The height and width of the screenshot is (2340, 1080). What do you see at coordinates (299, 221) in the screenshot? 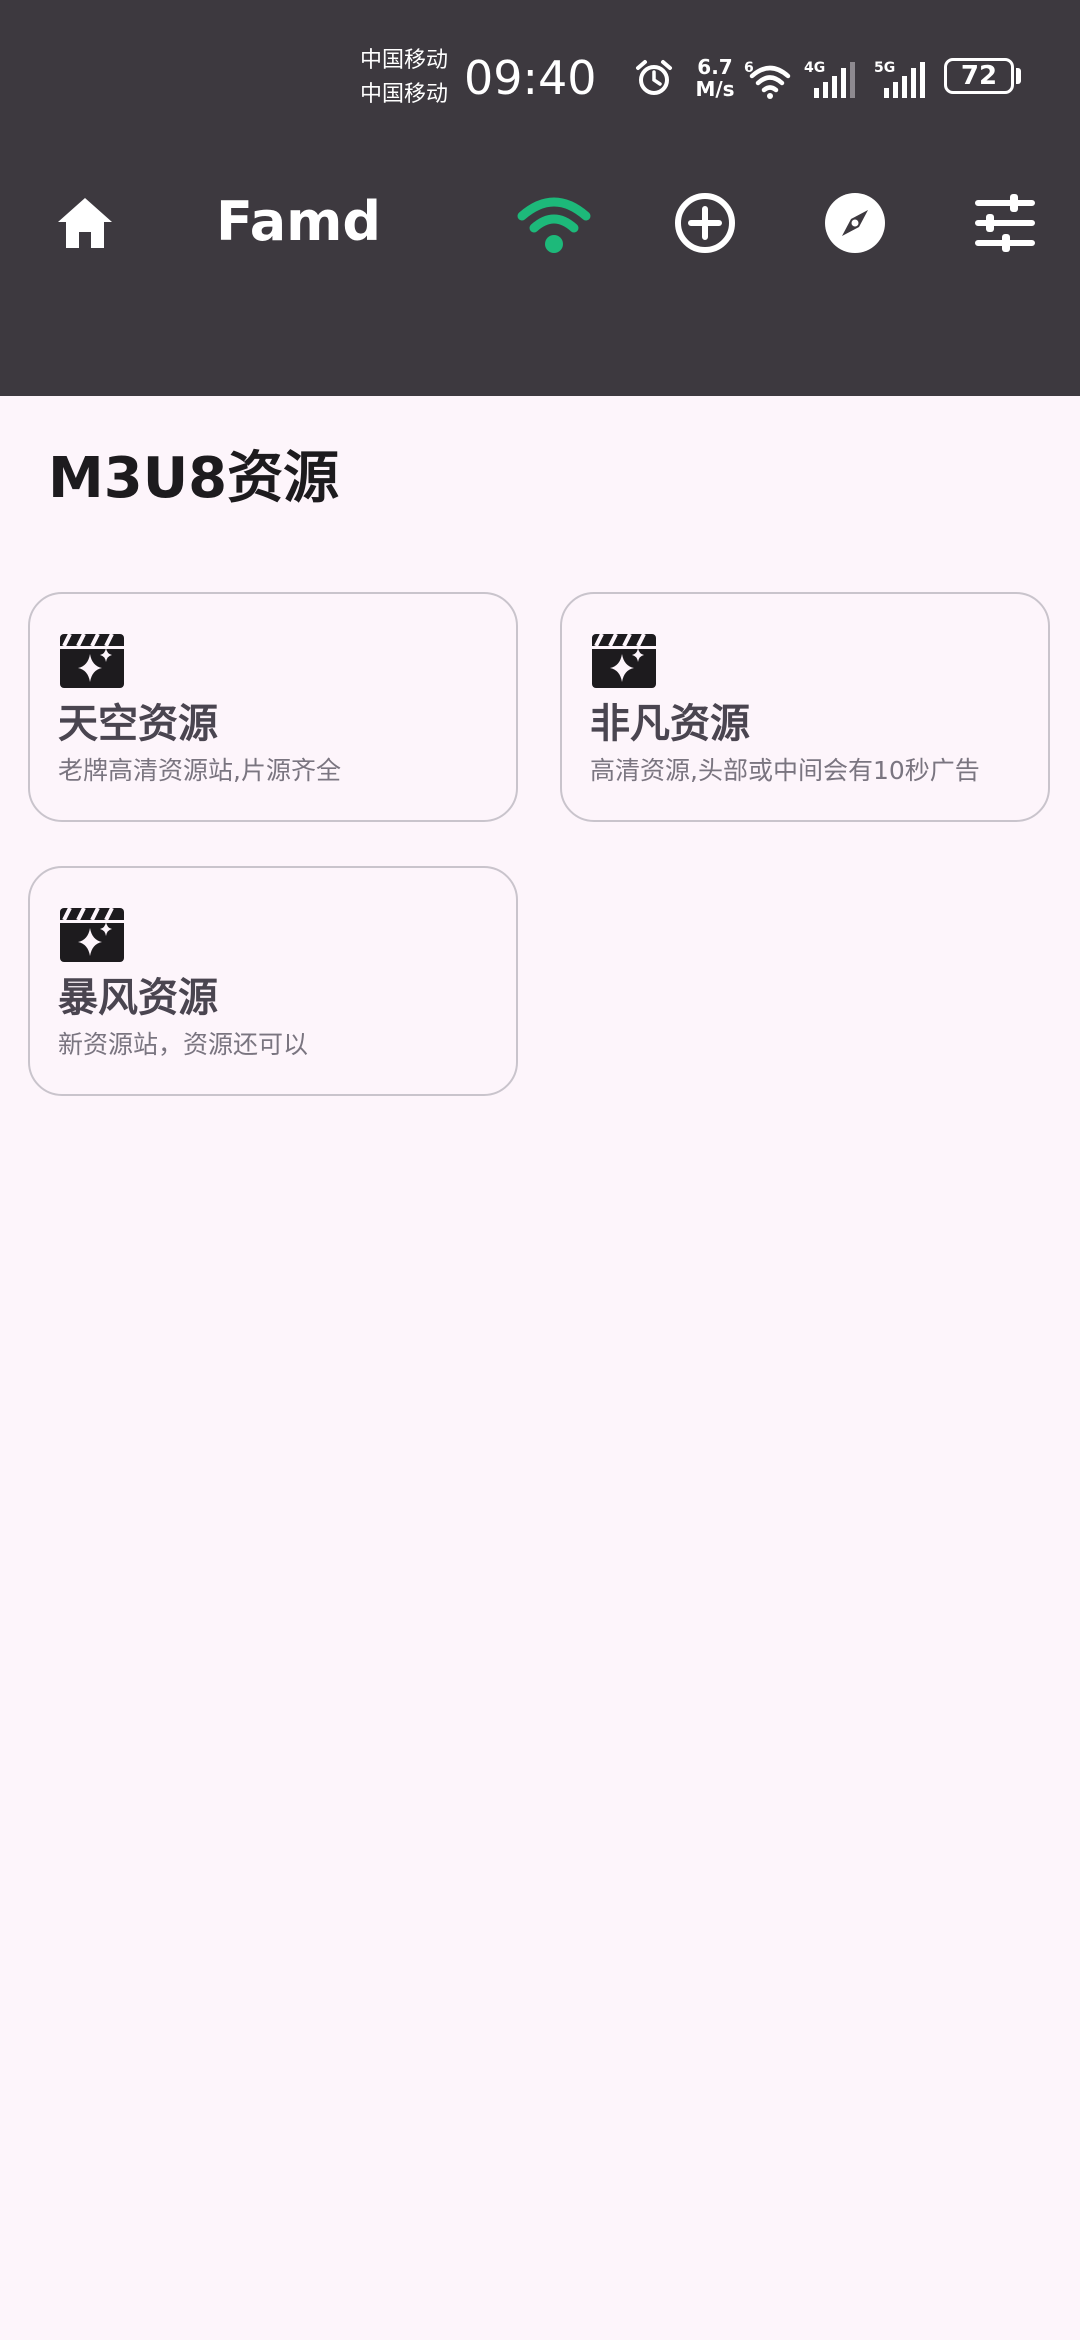
I see `app-title: Famd` at bounding box center [299, 221].